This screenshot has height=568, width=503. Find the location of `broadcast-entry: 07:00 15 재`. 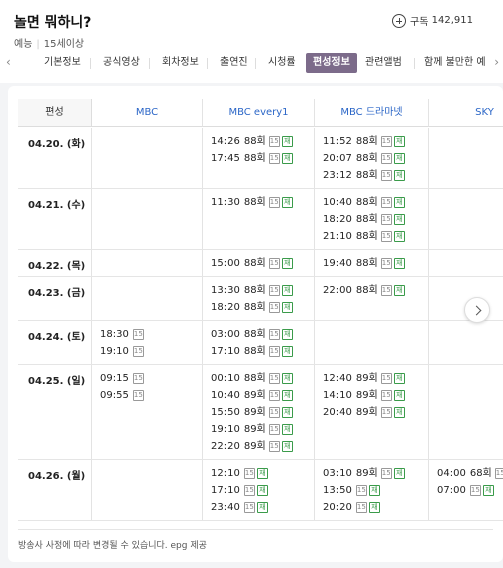

broadcast-entry: 07:00 15 재 is located at coordinates (466, 490).